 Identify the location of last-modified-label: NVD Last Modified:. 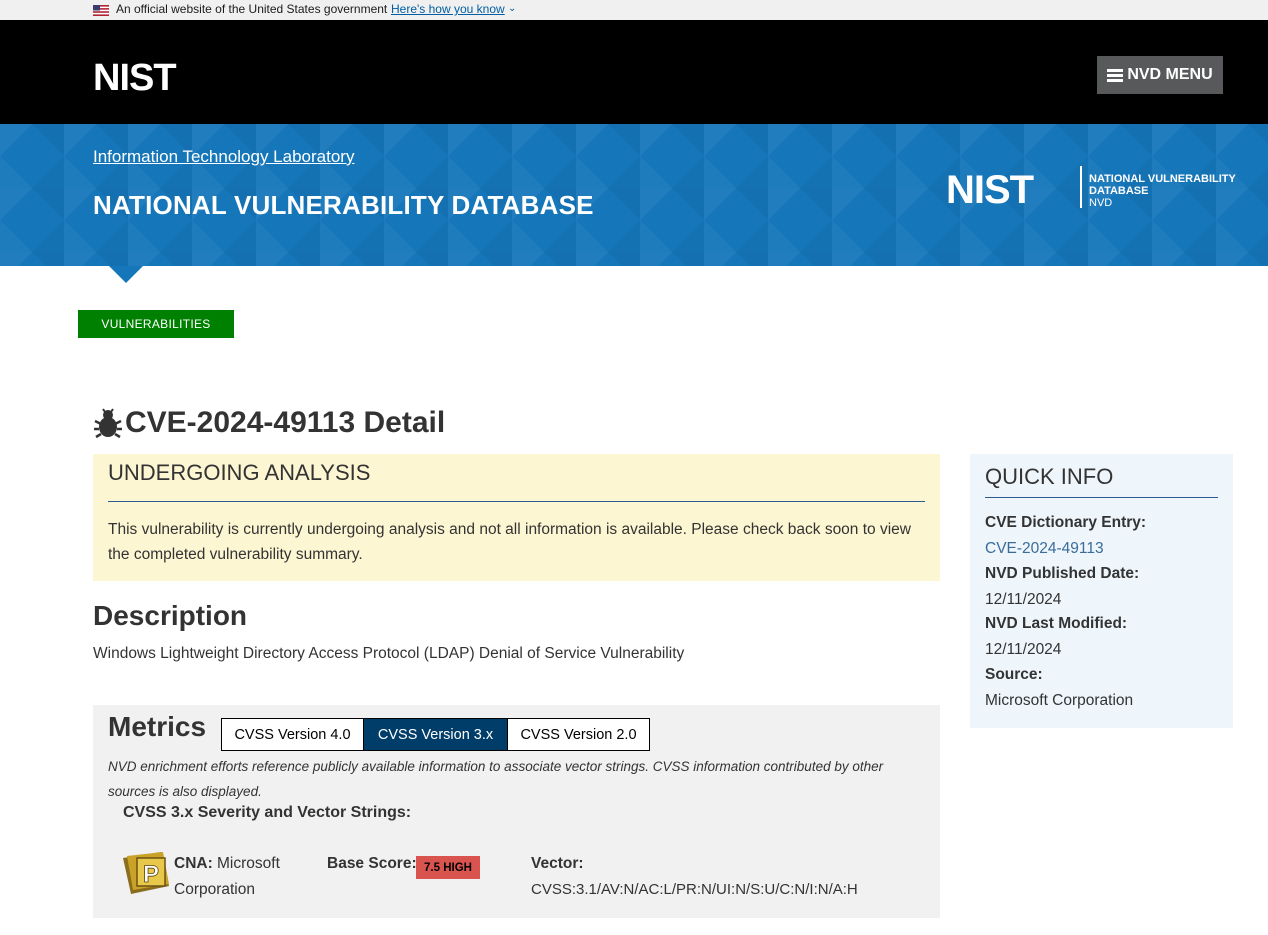
(1056, 623).